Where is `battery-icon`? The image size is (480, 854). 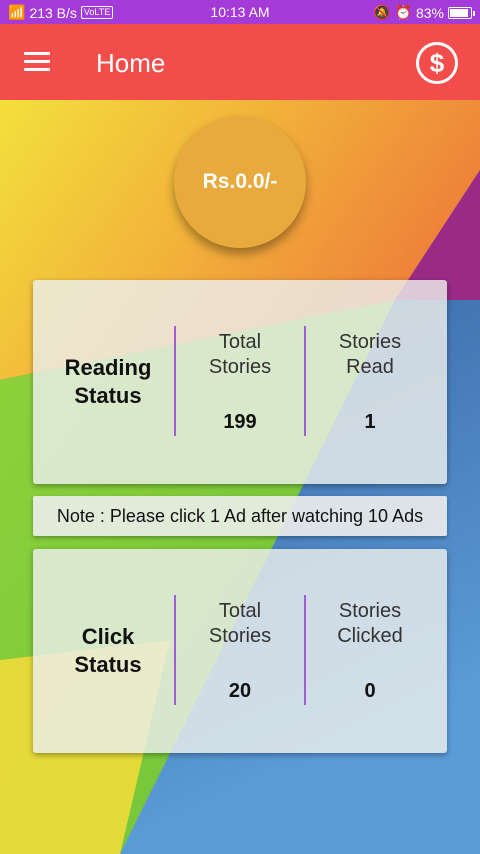
battery-icon is located at coordinates (461, 12).